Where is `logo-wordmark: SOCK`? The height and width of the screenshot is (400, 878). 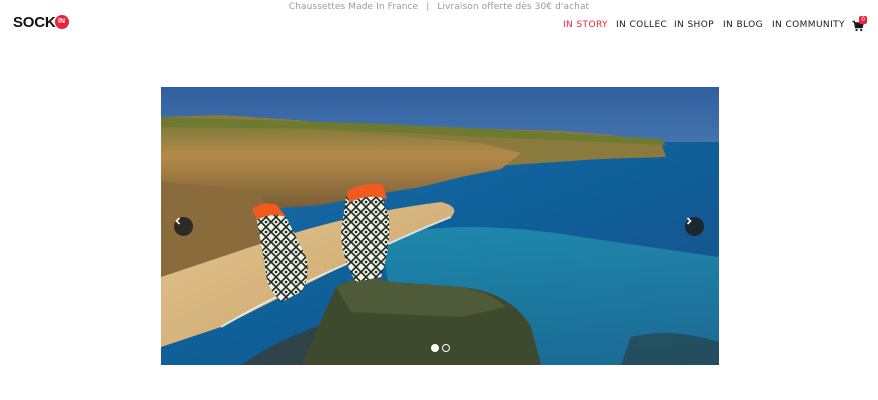
logo-wordmark: SOCK is located at coordinates (34, 22).